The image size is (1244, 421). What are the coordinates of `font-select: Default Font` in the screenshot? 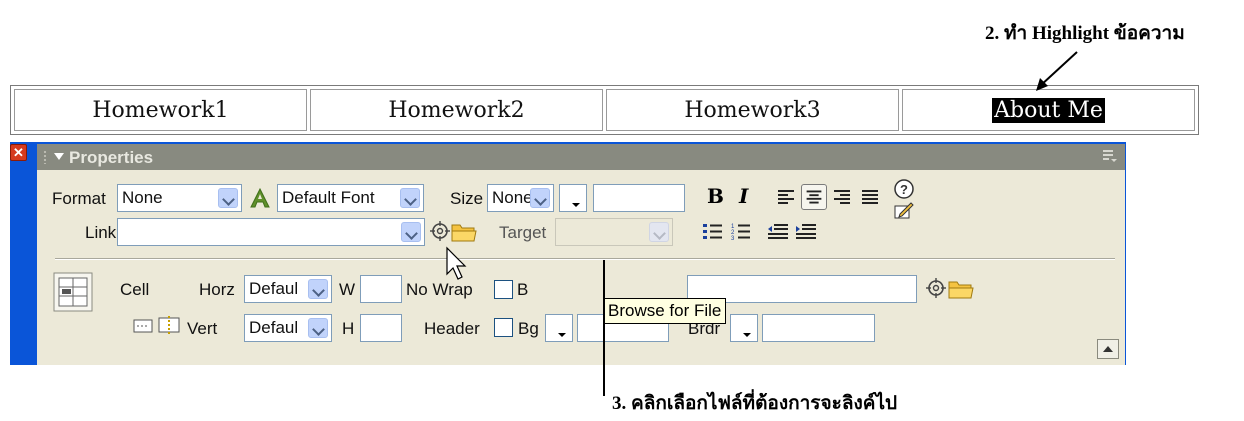 It's located at (350, 198).